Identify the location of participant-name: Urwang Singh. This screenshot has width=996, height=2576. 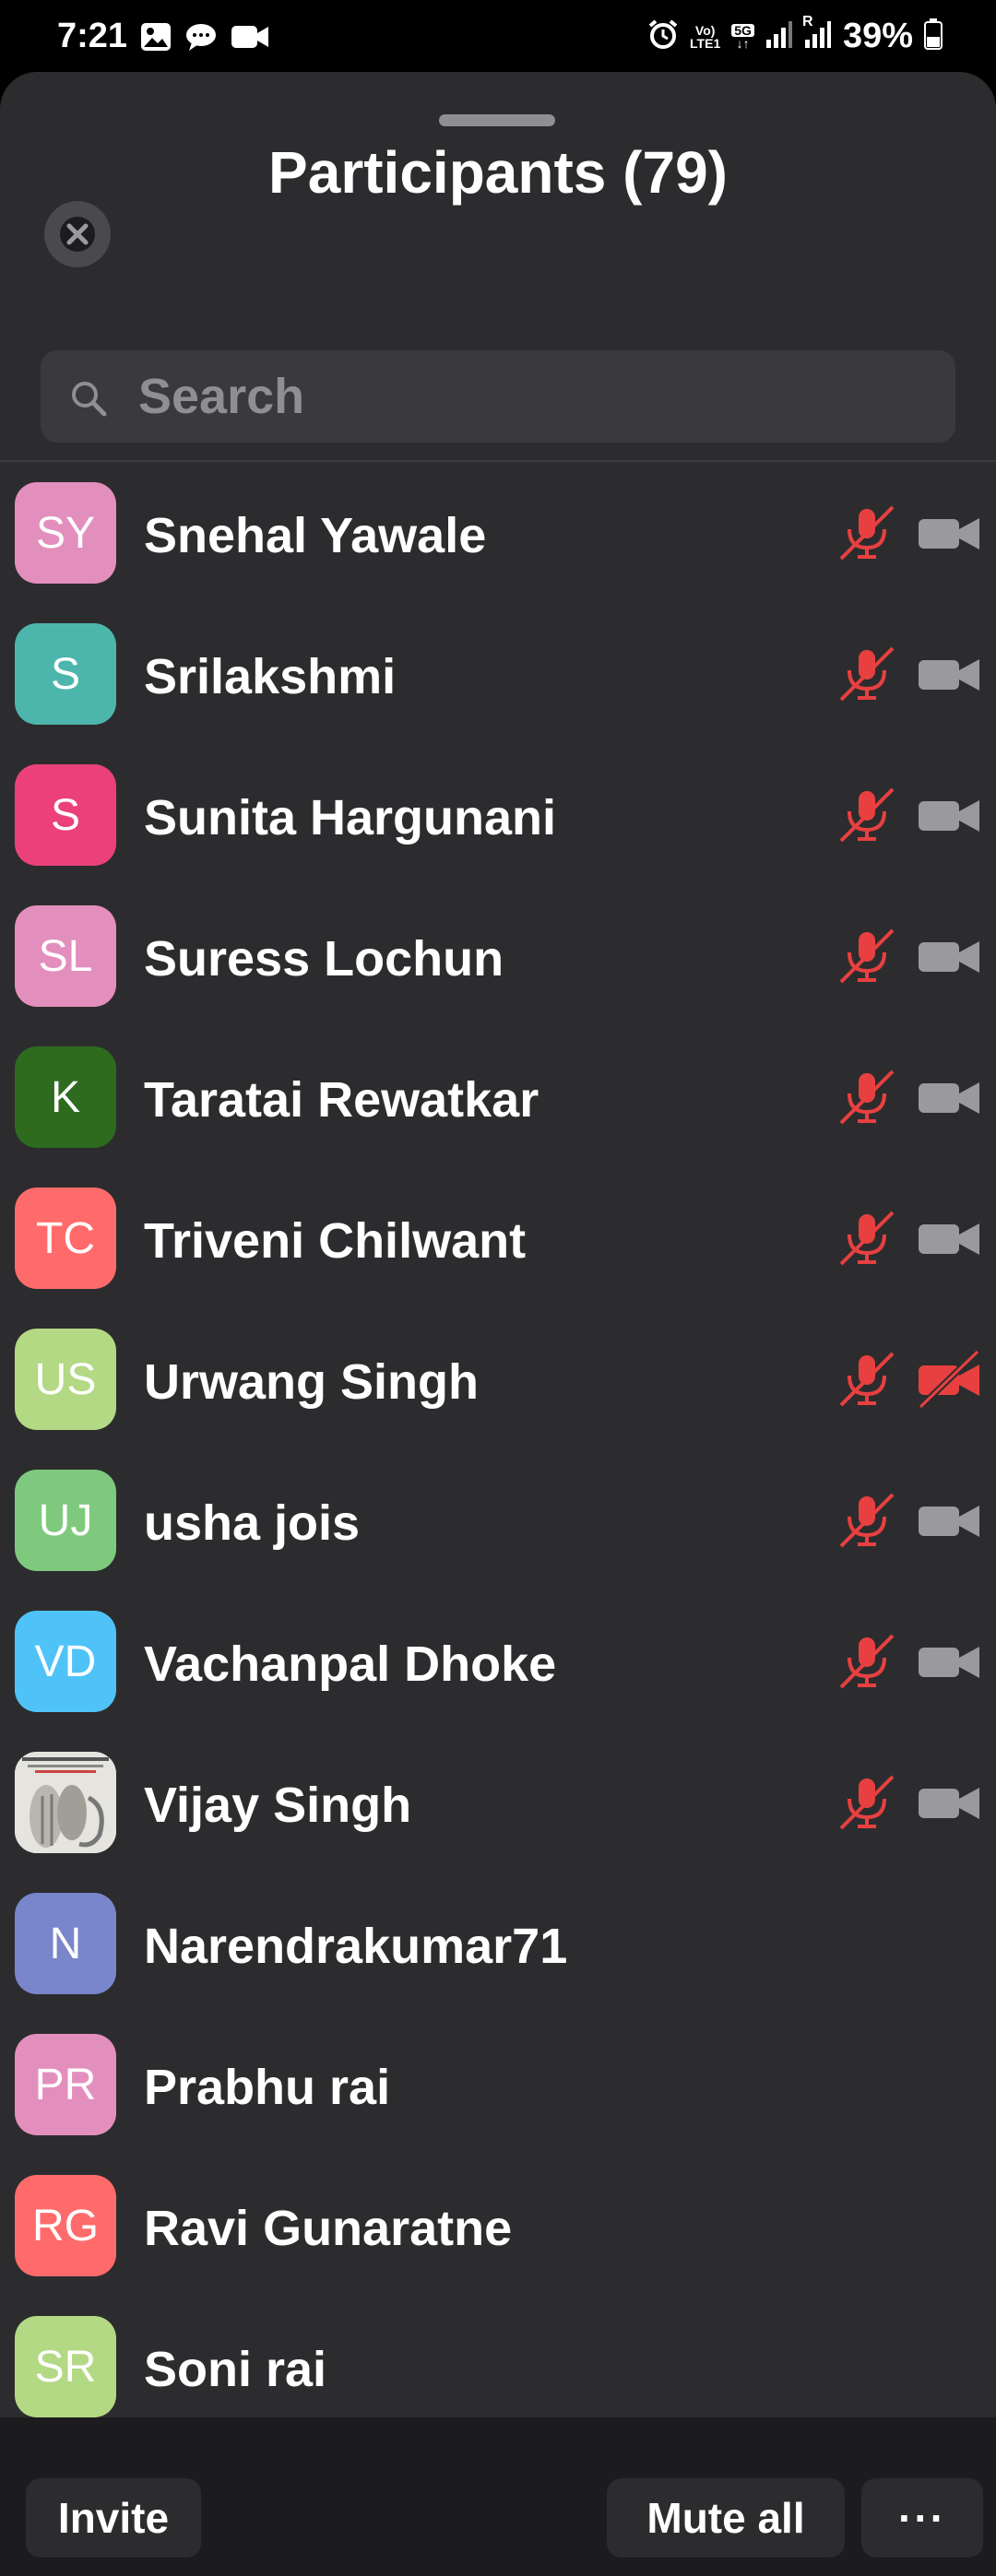
(311, 1382).